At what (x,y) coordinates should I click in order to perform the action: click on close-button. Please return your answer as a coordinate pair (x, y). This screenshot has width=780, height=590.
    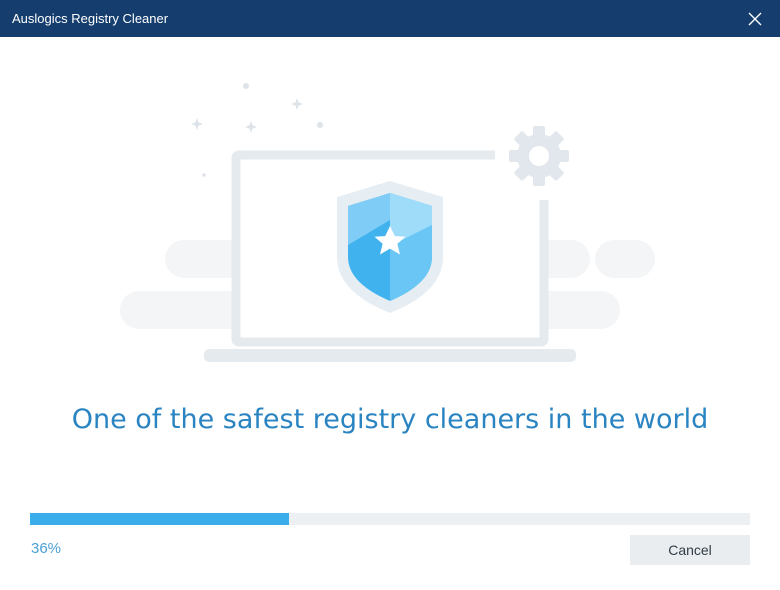
    Looking at the image, I should click on (755, 19).